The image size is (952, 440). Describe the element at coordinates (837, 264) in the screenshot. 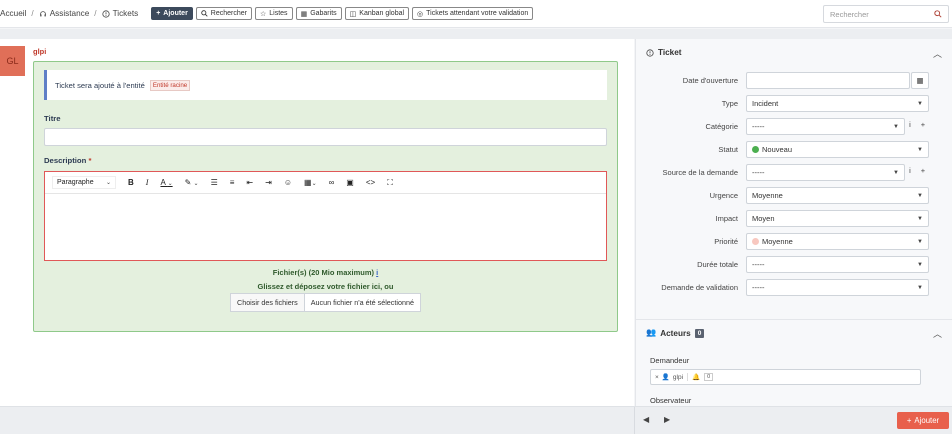

I see `duration-select: ----- ▼` at that location.